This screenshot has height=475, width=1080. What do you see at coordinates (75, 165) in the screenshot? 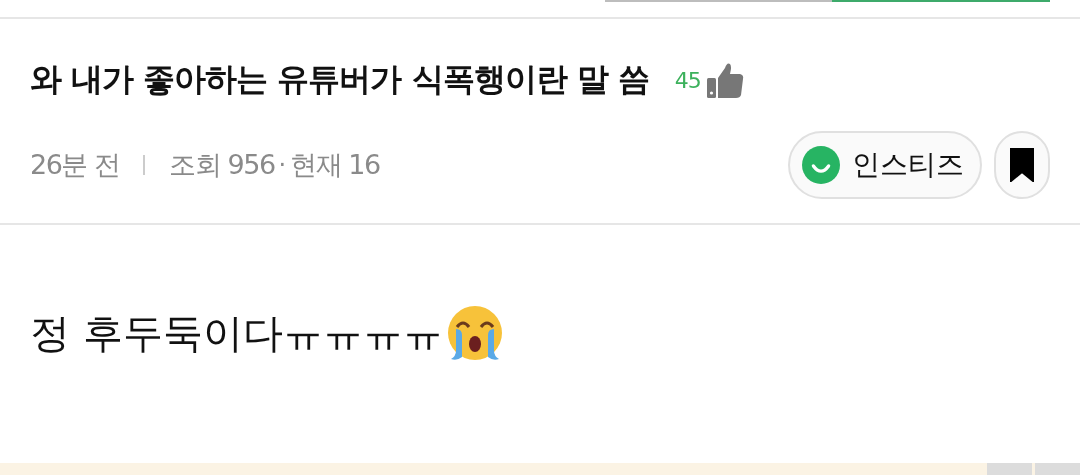
I see `post-time: 26분 전` at bounding box center [75, 165].